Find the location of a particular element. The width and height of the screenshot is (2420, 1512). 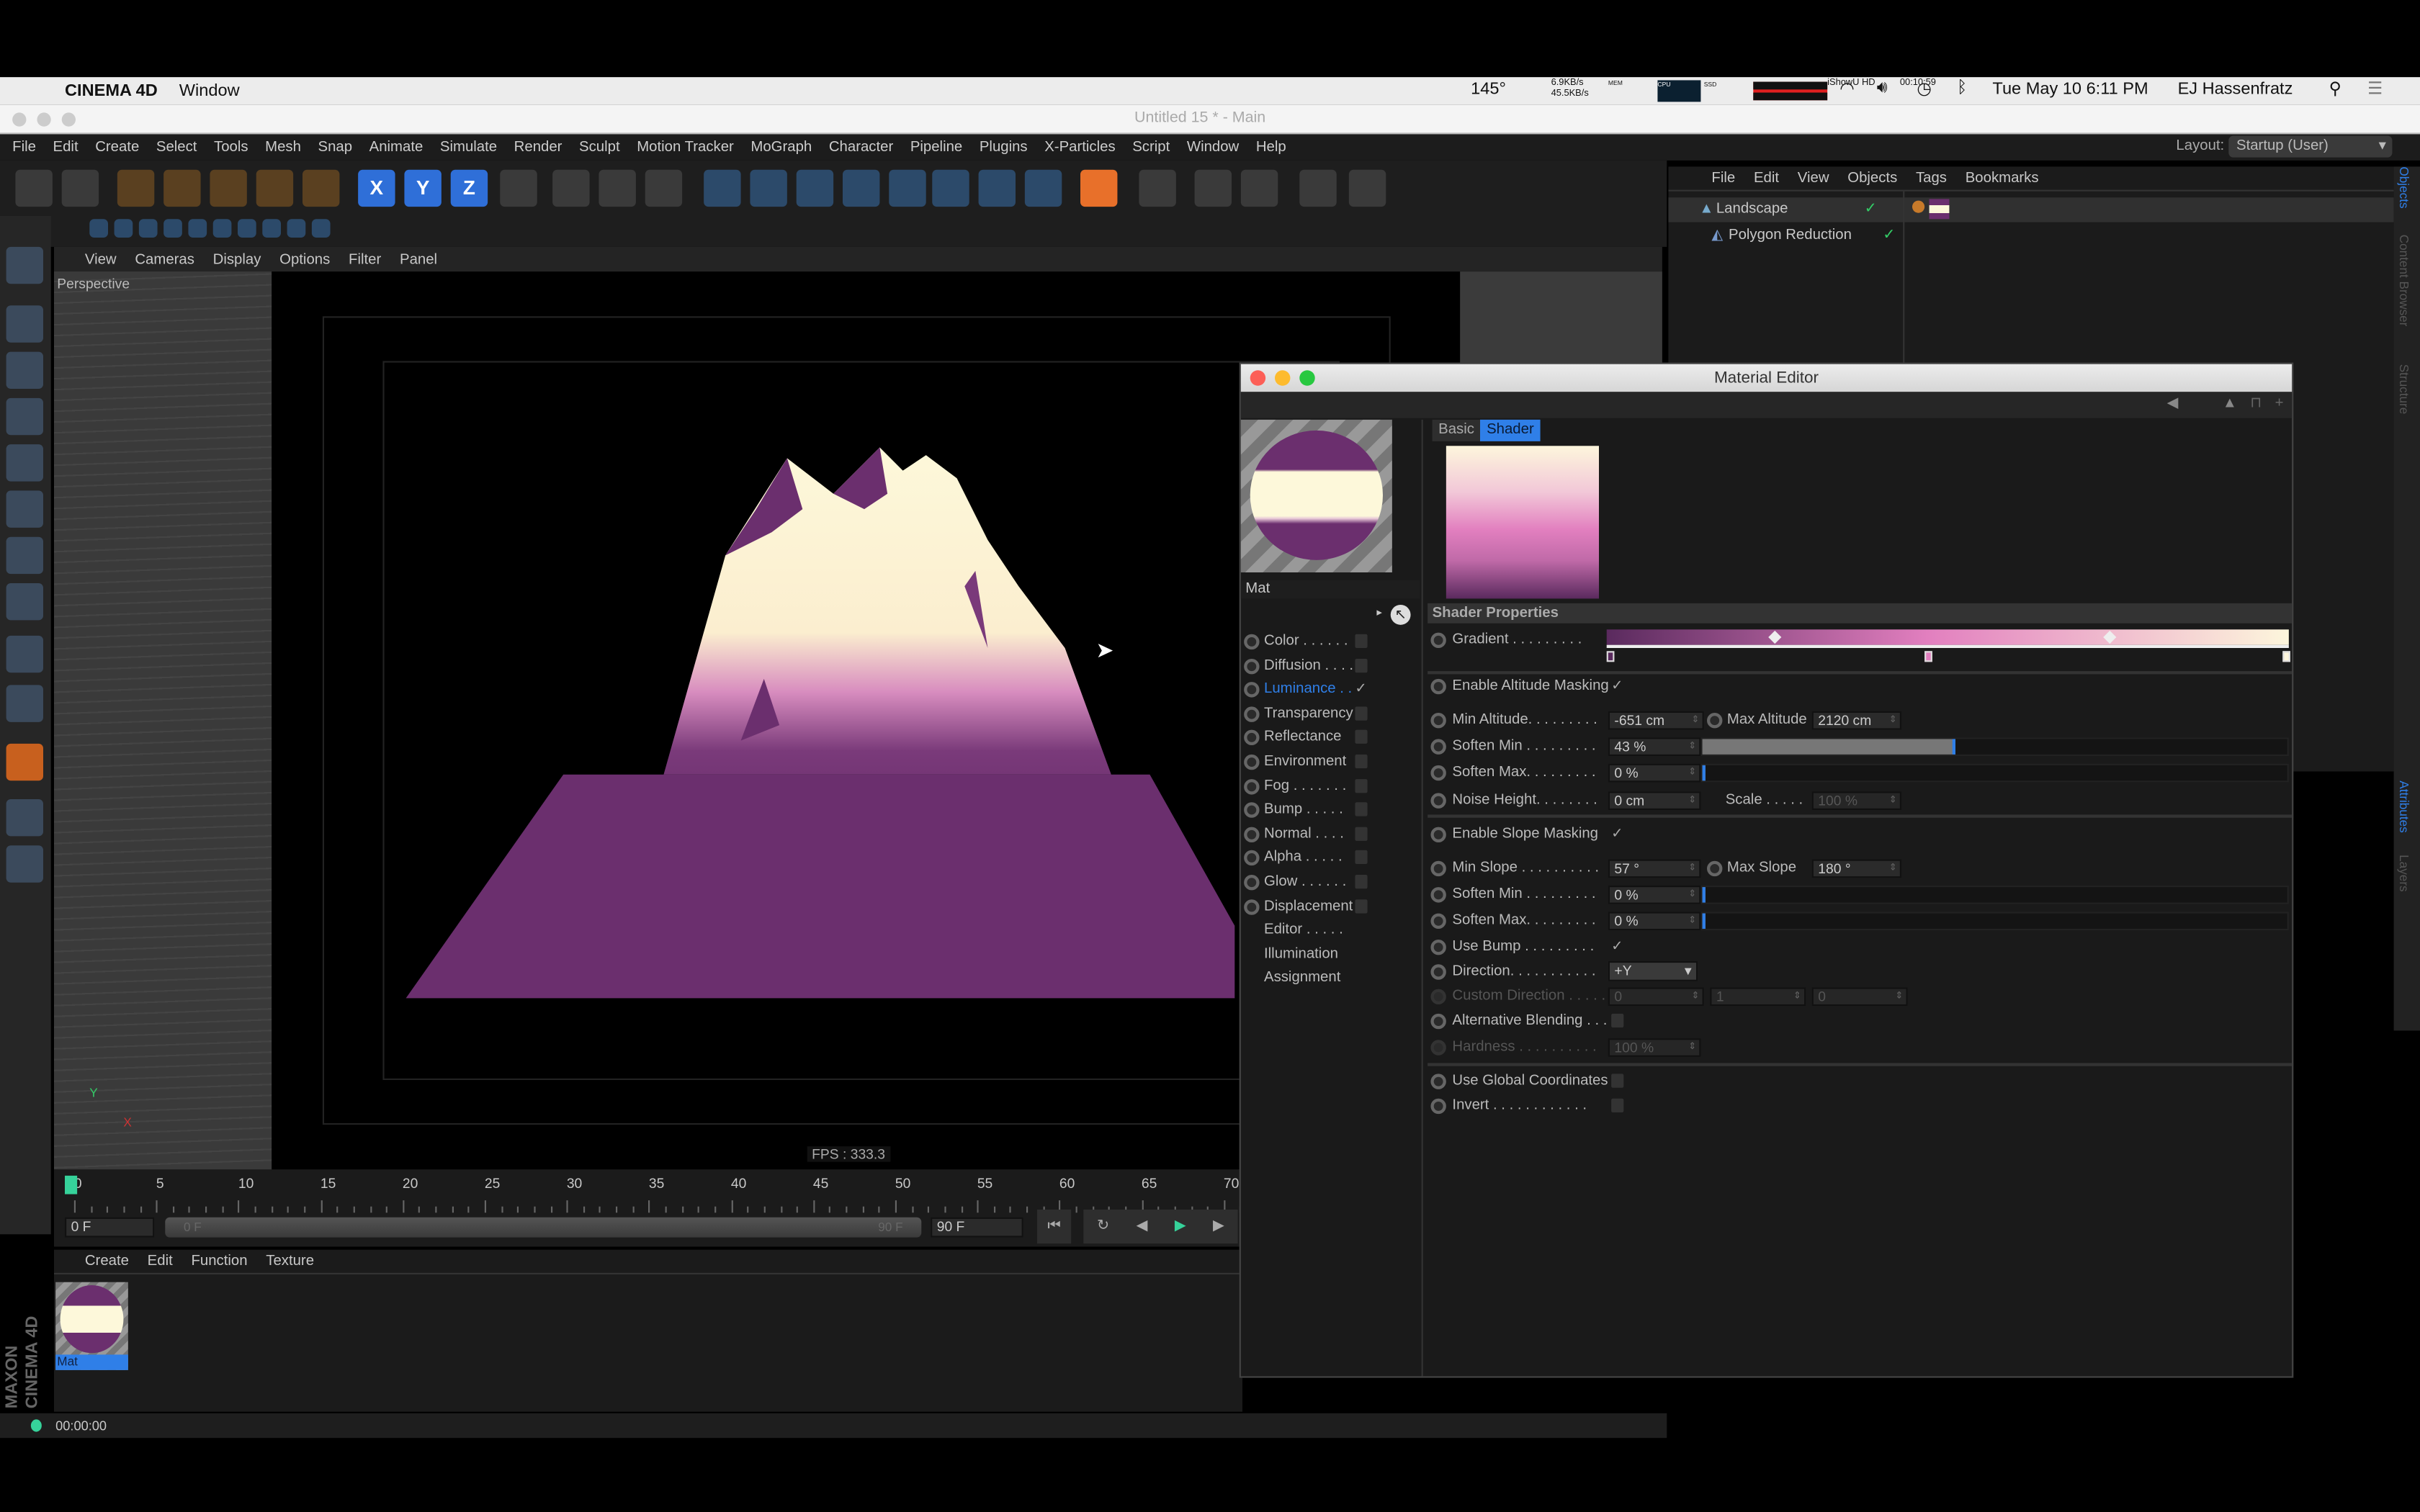

viewport-menu-options: Options is located at coordinates (304, 259).